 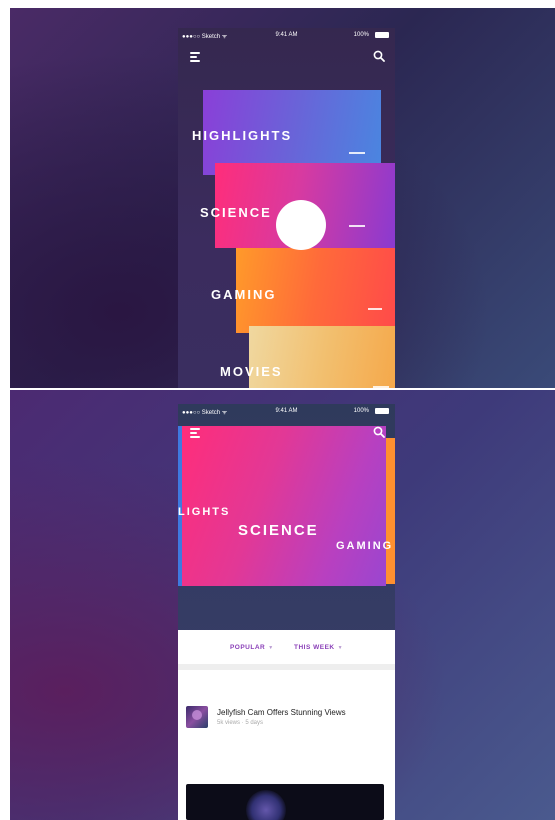 What do you see at coordinates (314, 647) in the screenshot?
I see `filter-label: THIS WEEK` at bounding box center [314, 647].